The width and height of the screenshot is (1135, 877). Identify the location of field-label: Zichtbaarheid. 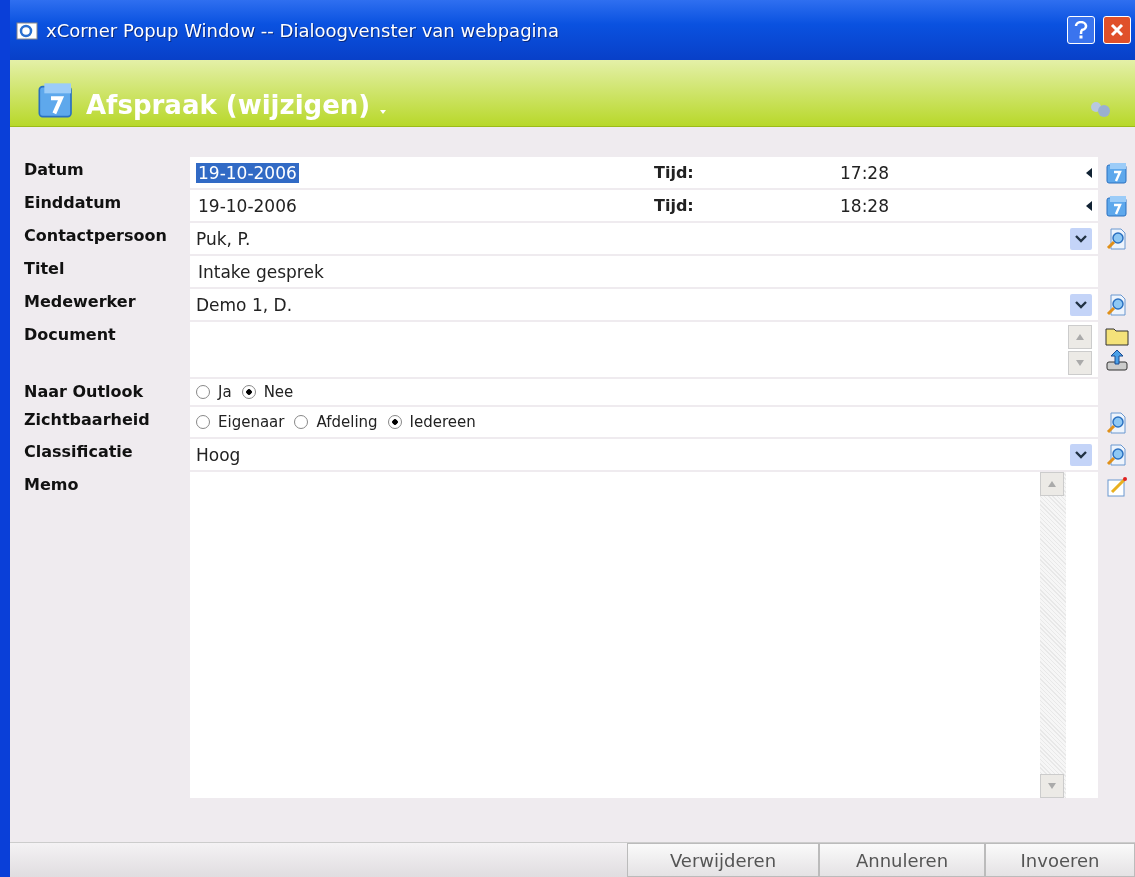
(87, 420).